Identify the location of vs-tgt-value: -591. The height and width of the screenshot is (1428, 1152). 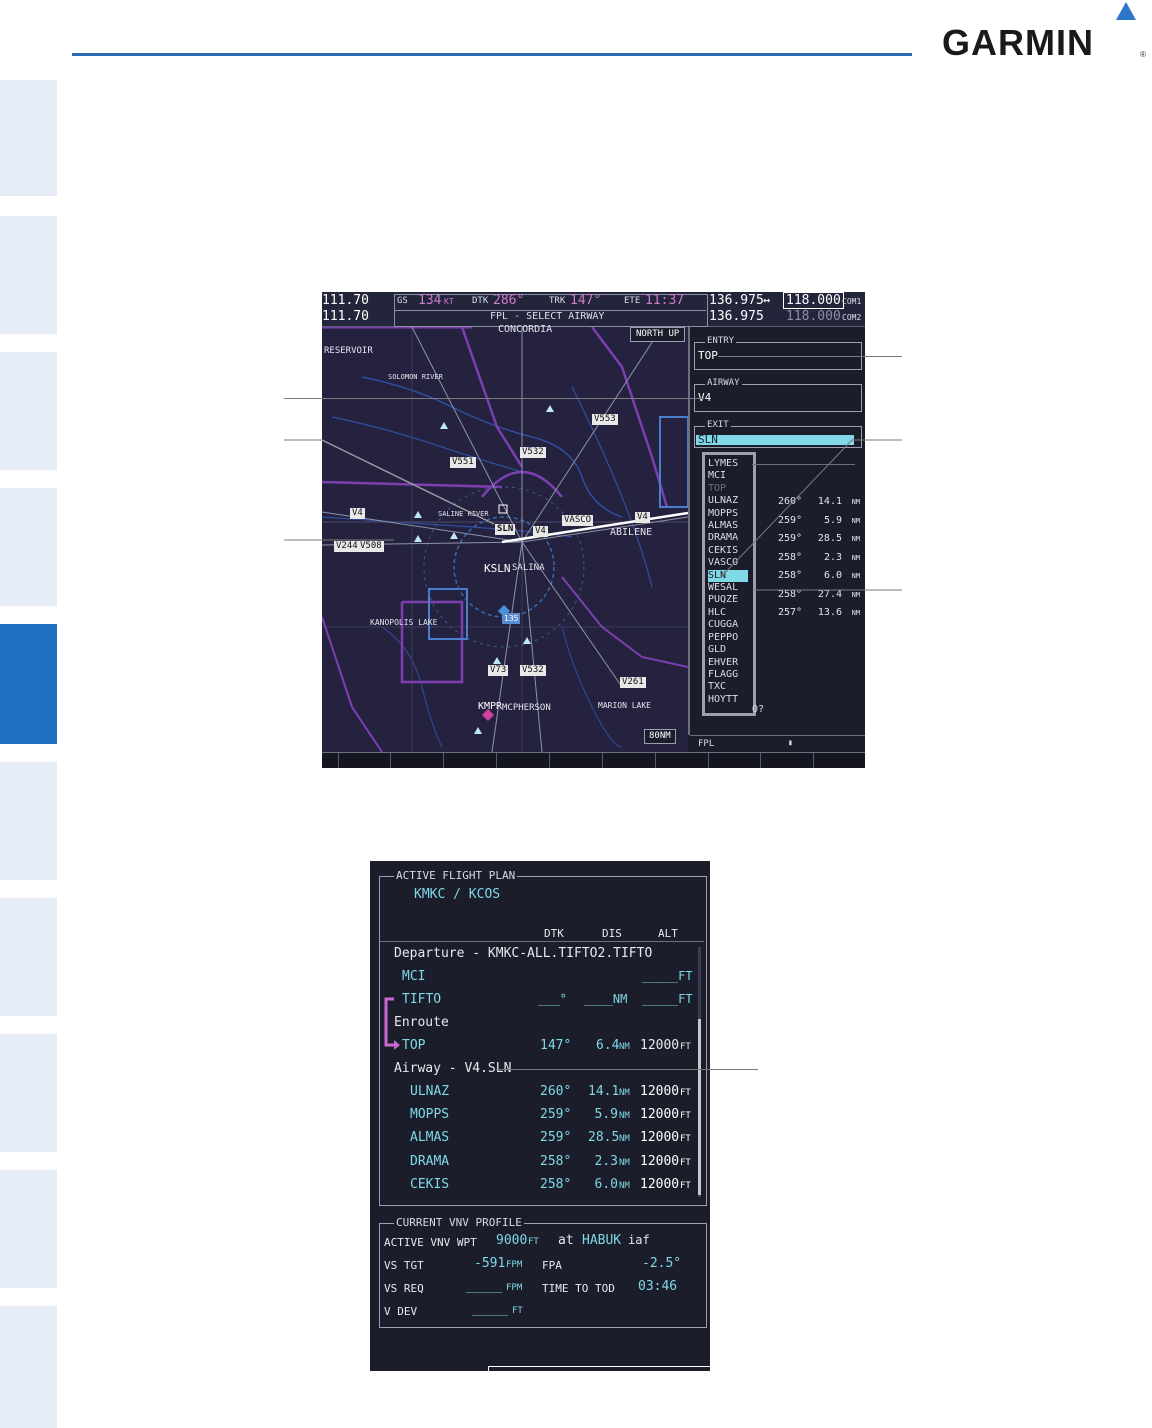
(490, 1263).